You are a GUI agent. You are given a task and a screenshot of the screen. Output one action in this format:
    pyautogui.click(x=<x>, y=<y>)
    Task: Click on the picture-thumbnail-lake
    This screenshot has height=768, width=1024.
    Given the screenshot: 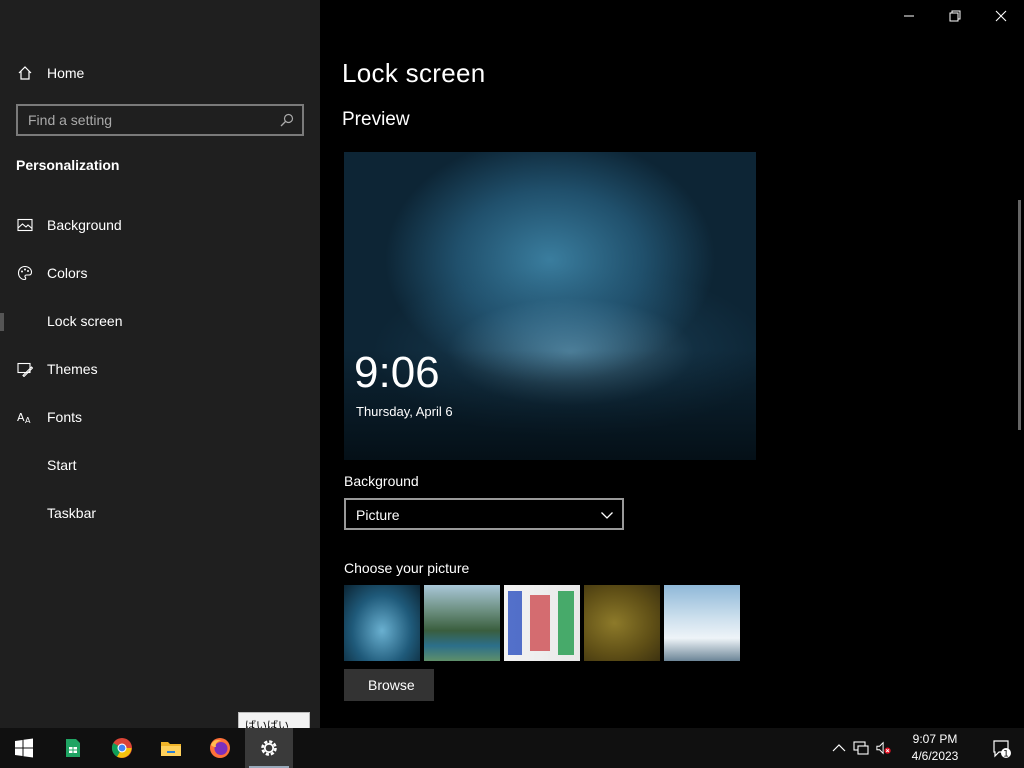 What is the action you would take?
    pyautogui.click(x=462, y=623)
    